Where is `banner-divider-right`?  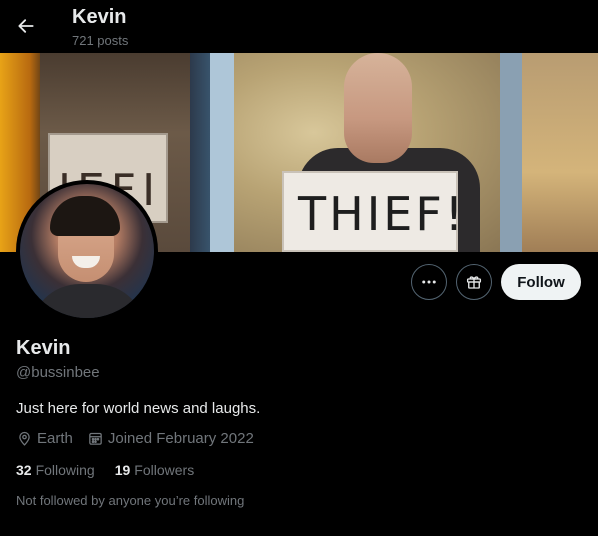 banner-divider-right is located at coordinates (511, 152).